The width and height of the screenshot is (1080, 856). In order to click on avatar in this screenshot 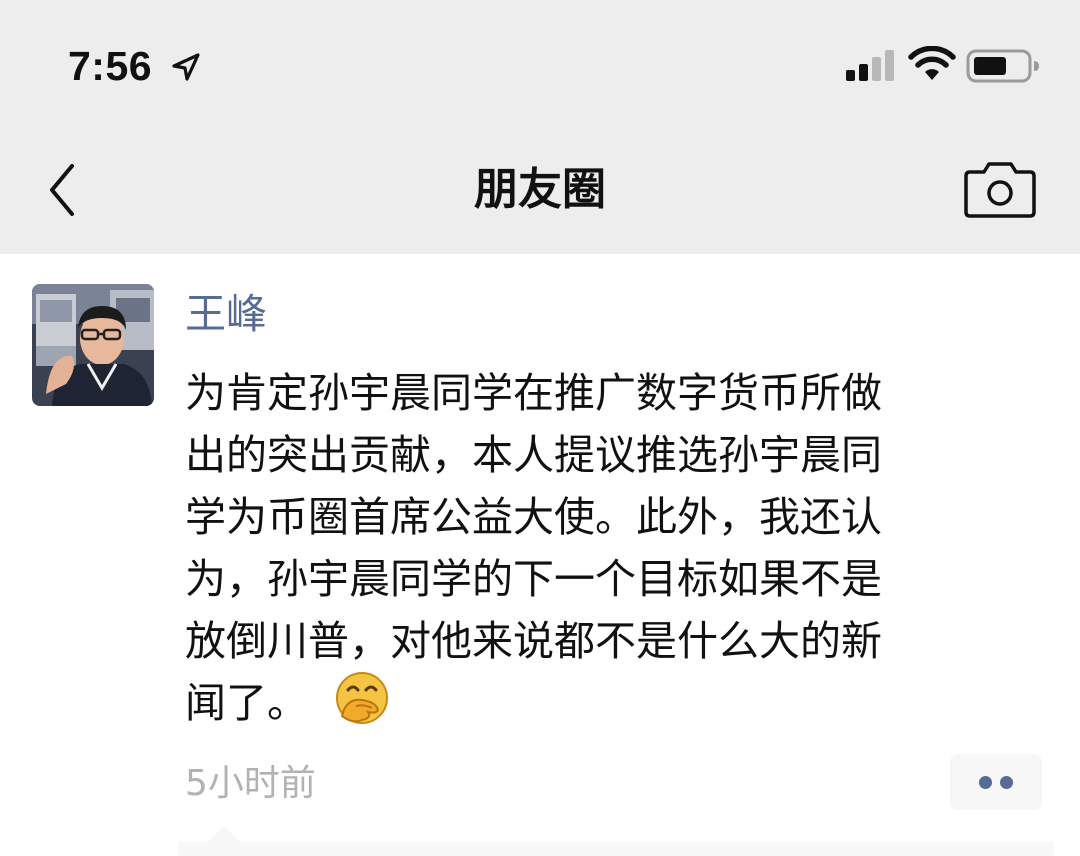, I will do `click(93, 345)`.